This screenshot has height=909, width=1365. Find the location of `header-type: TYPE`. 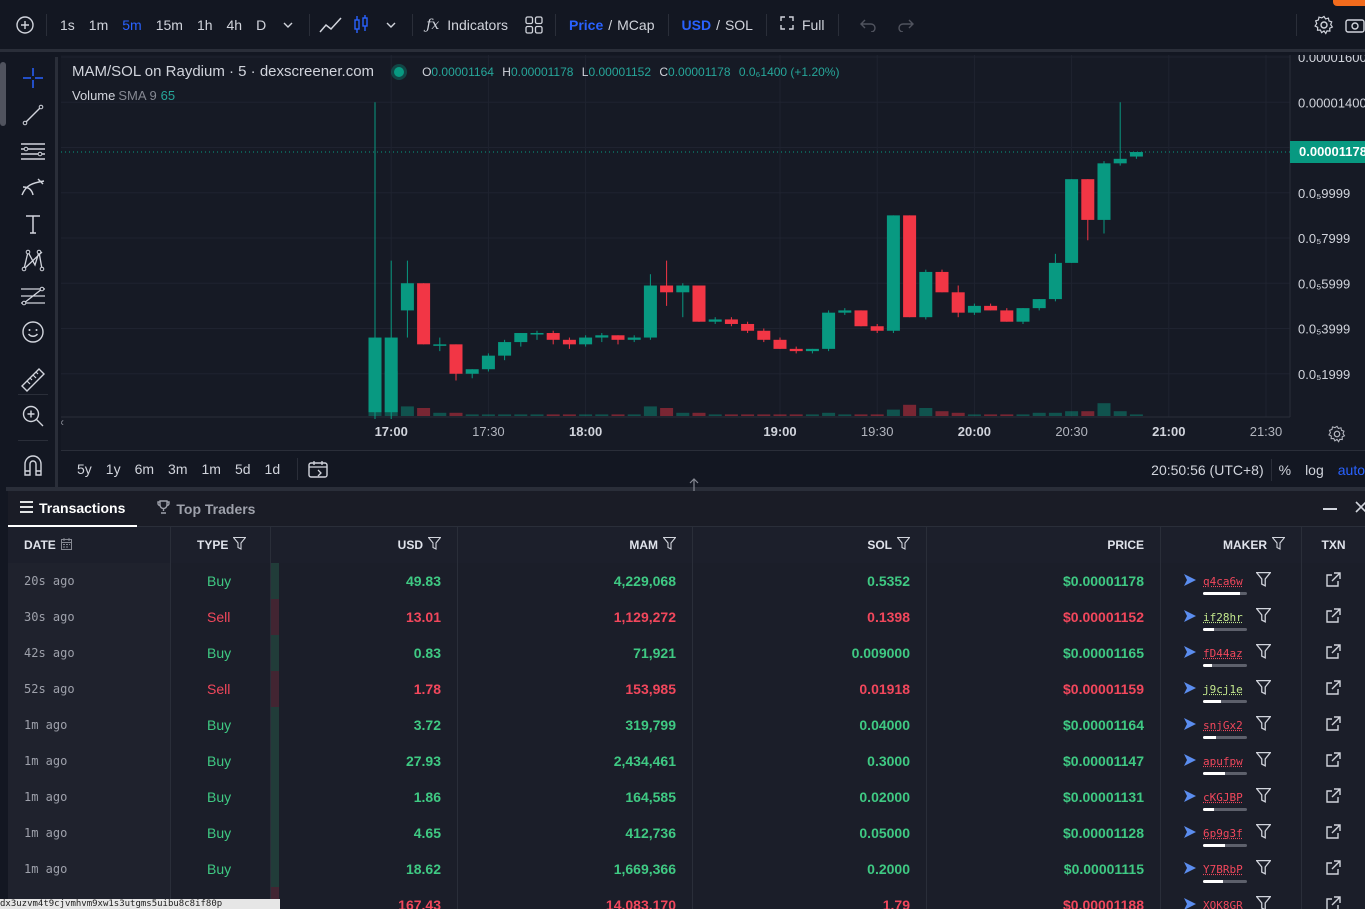

header-type: TYPE is located at coordinates (221, 545).